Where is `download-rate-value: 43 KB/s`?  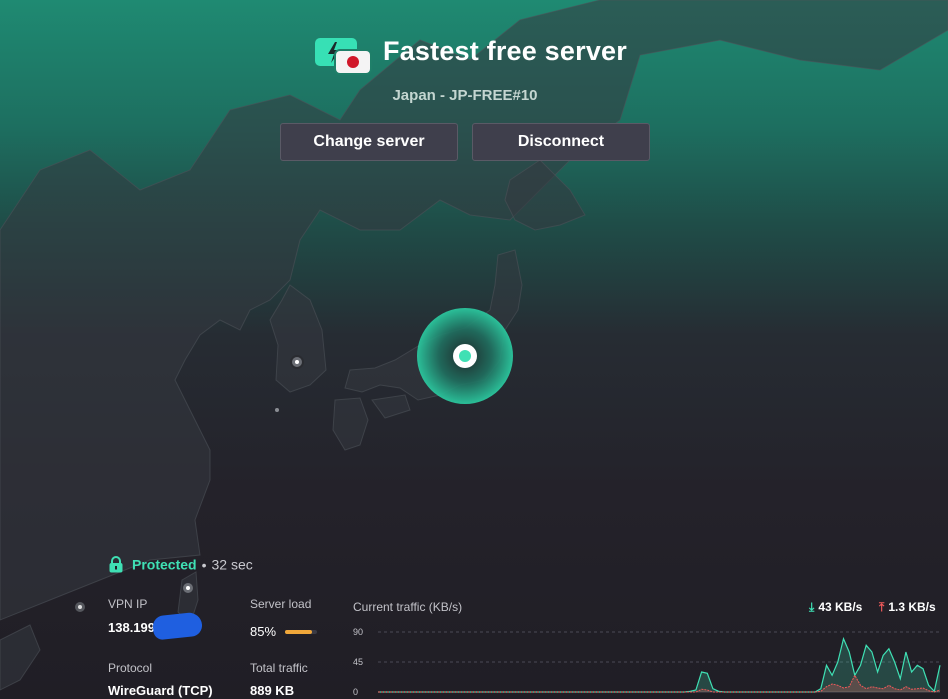
download-rate-value: 43 KB/s is located at coordinates (840, 607).